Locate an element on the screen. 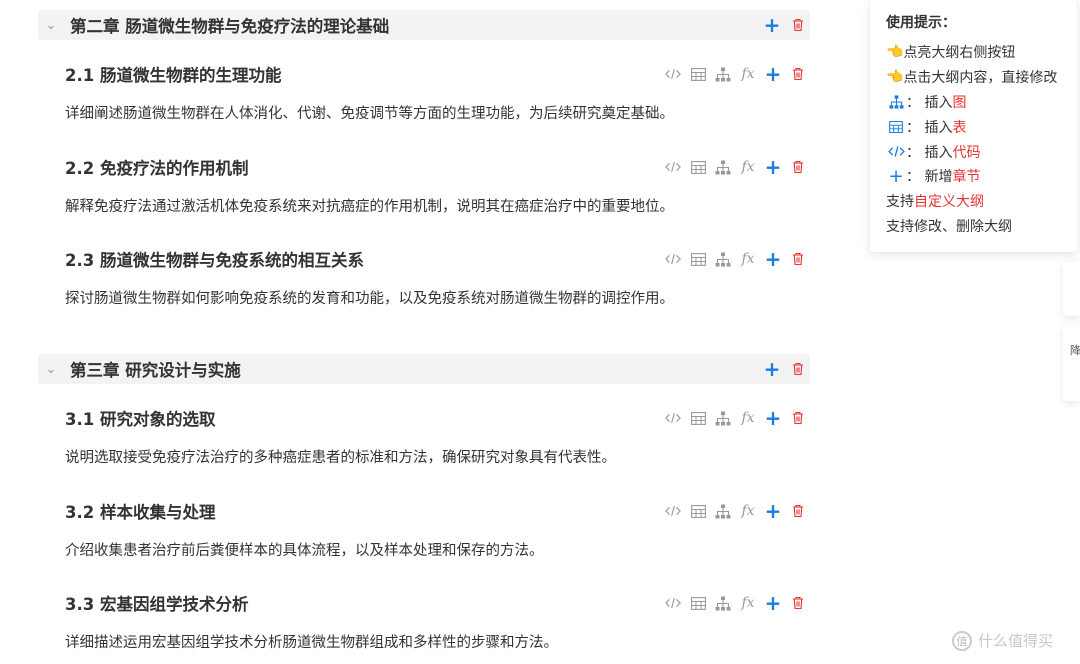 The image size is (1080, 664). section-description: 详细描述运用宏基因组学技术分析肠道微生物群组成和多样性的步骤和方法。 is located at coordinates (437, 641).